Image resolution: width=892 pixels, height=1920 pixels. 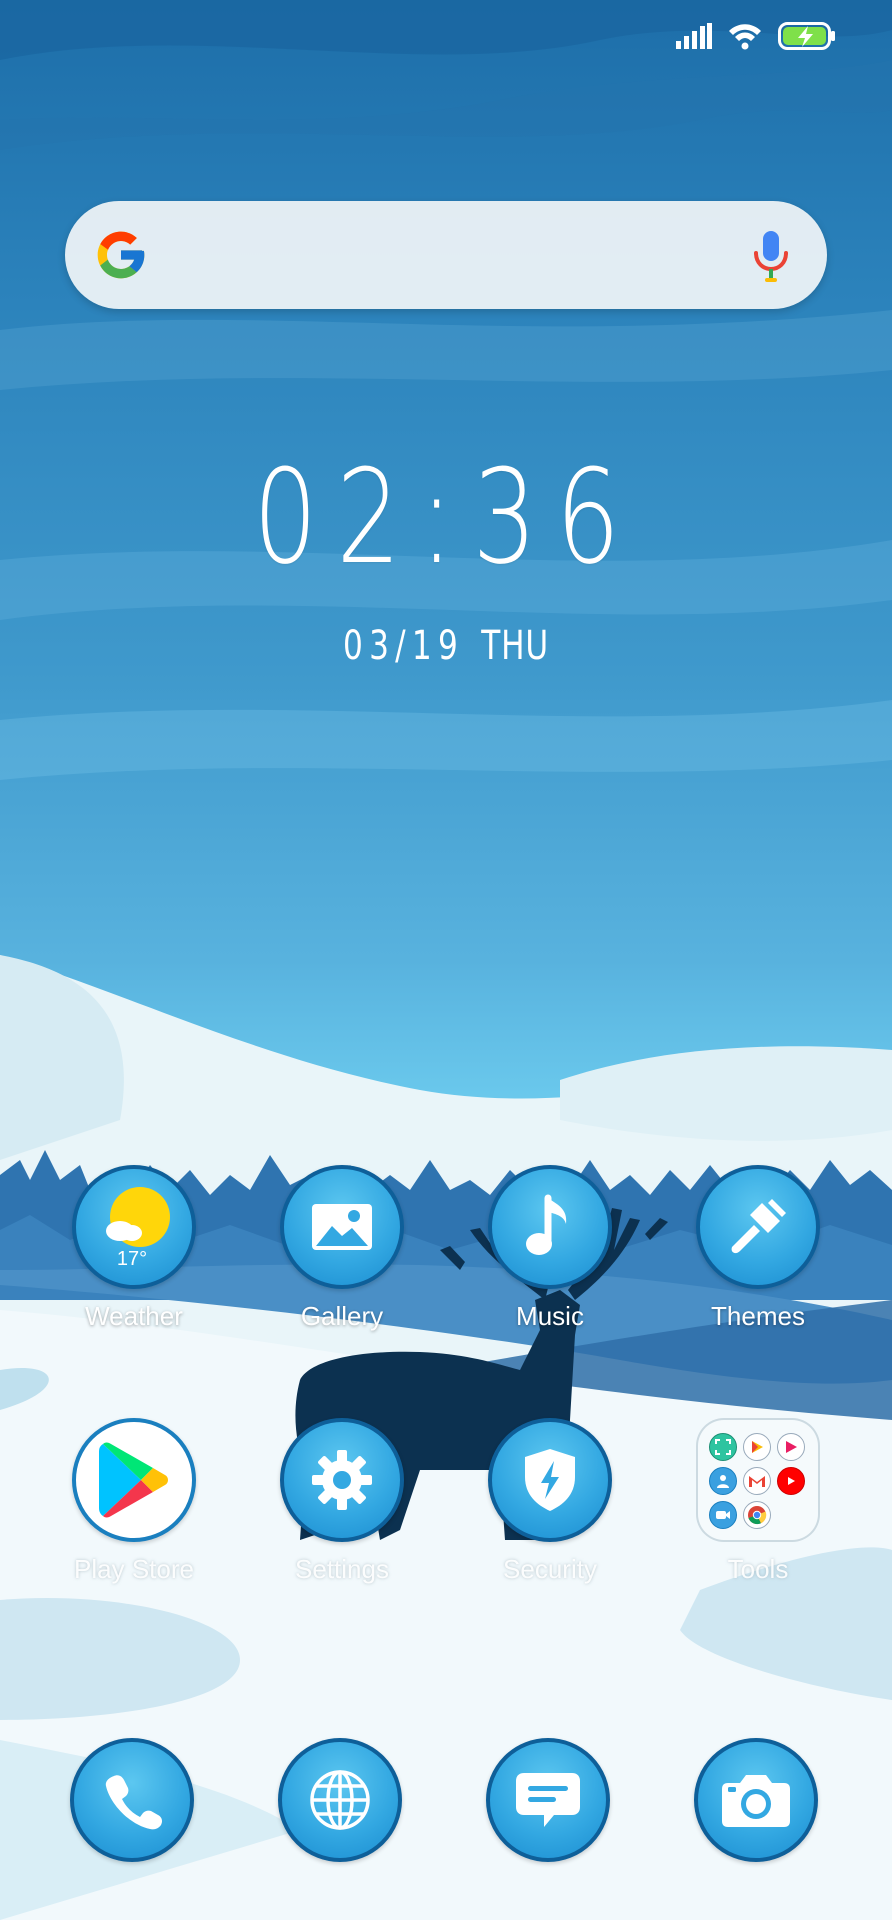 I want to click on gmail-mini-icon, so click(x=757, y=1481).